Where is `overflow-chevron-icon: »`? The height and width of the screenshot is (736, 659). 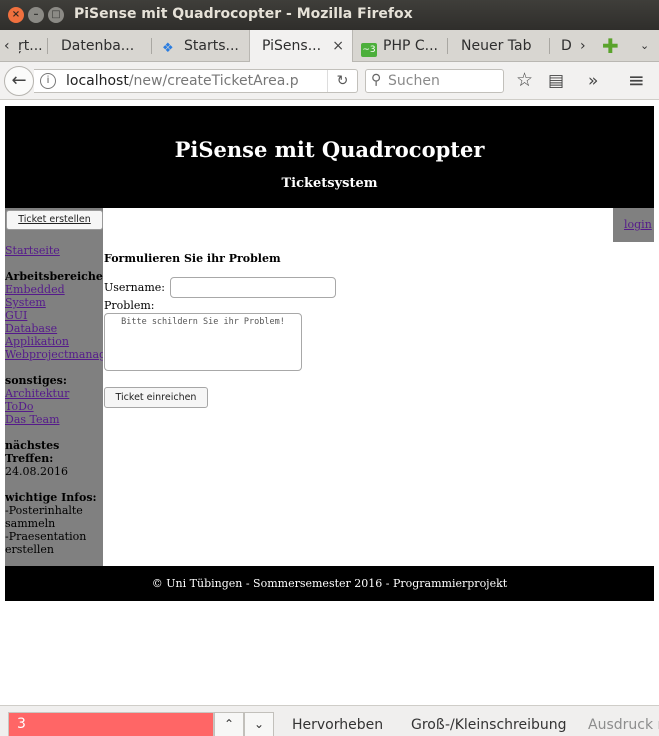 overflow-chevron-icon: » is located at coordinates (593, 81).